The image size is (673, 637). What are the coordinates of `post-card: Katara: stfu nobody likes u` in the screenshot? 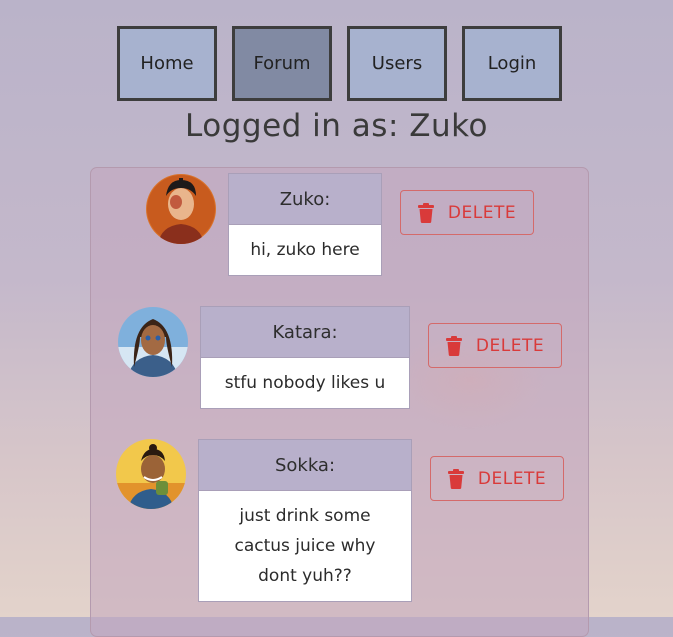 It's located at (305, 357).